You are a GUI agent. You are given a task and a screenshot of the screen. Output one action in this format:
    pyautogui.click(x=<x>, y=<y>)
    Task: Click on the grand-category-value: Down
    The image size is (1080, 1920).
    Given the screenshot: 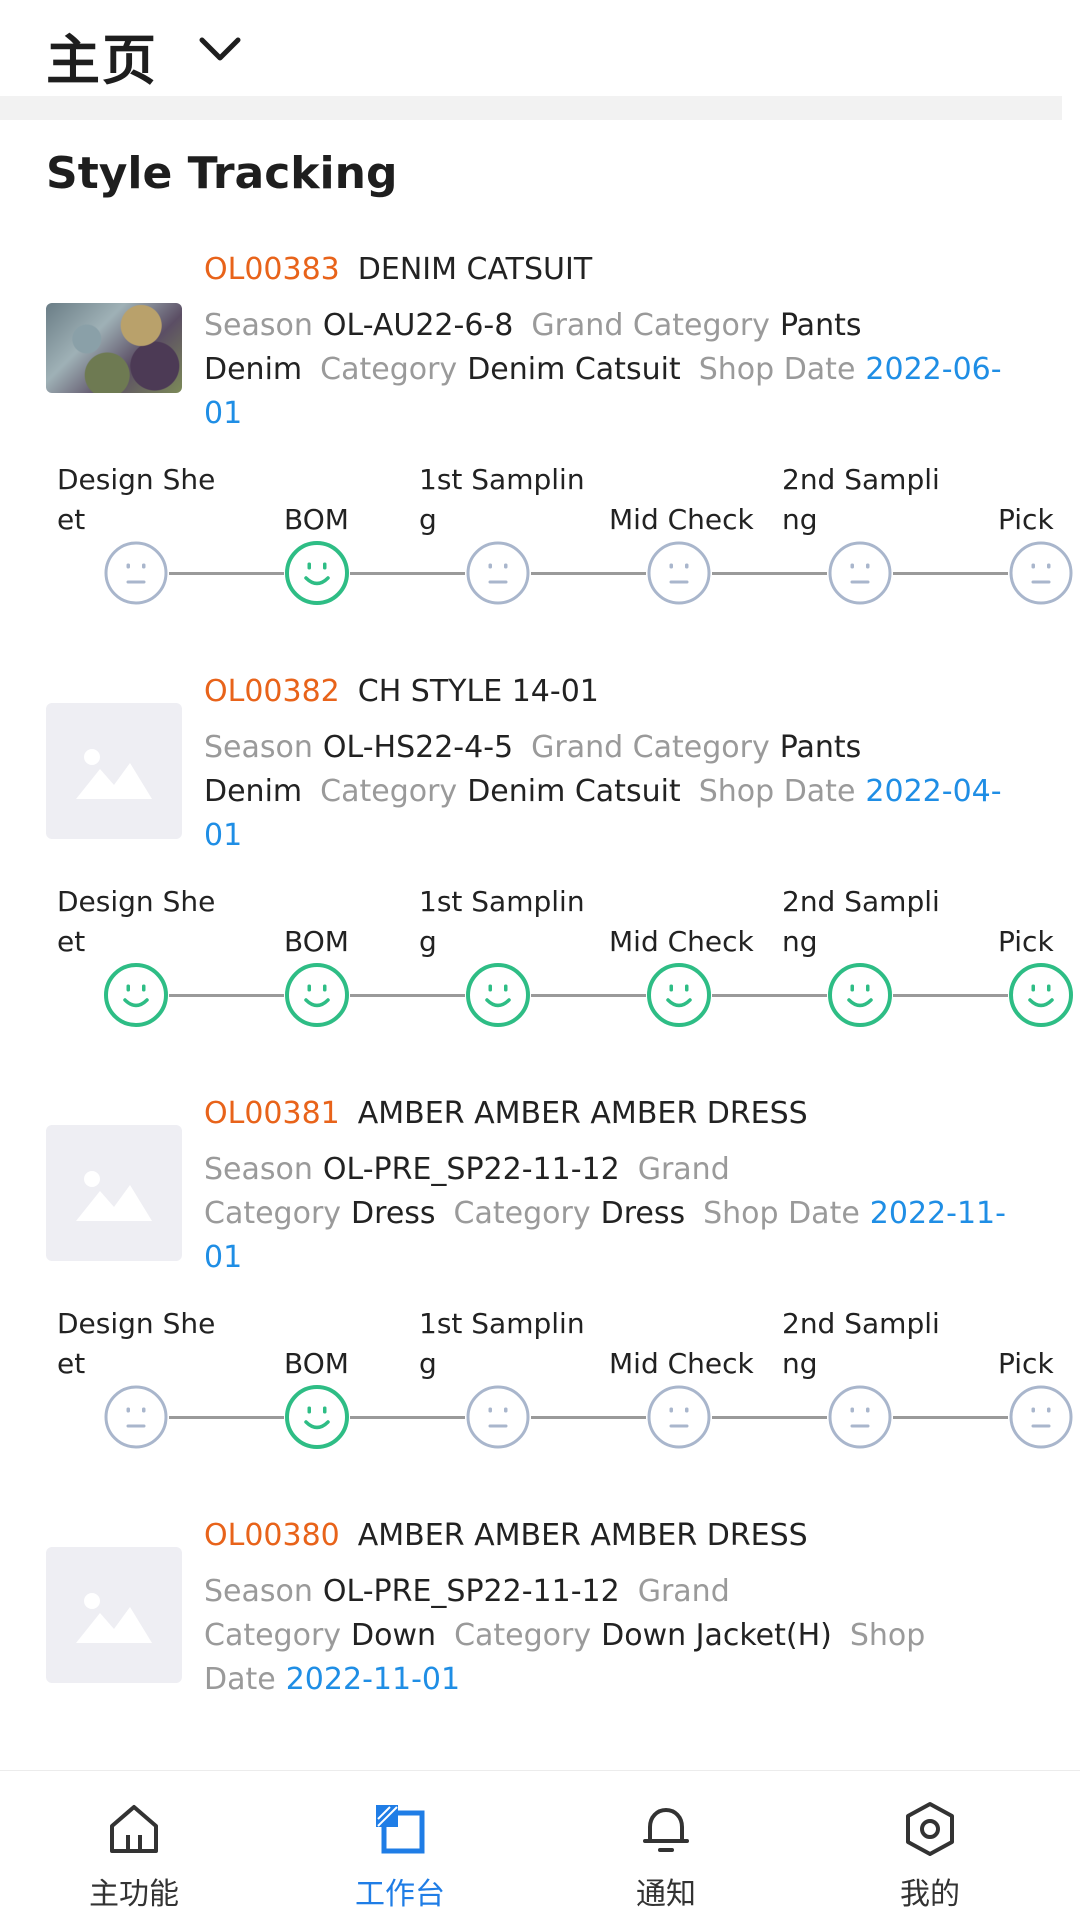 What is the action you would take?
    pyautogui.click(x=394, y=1635)
    